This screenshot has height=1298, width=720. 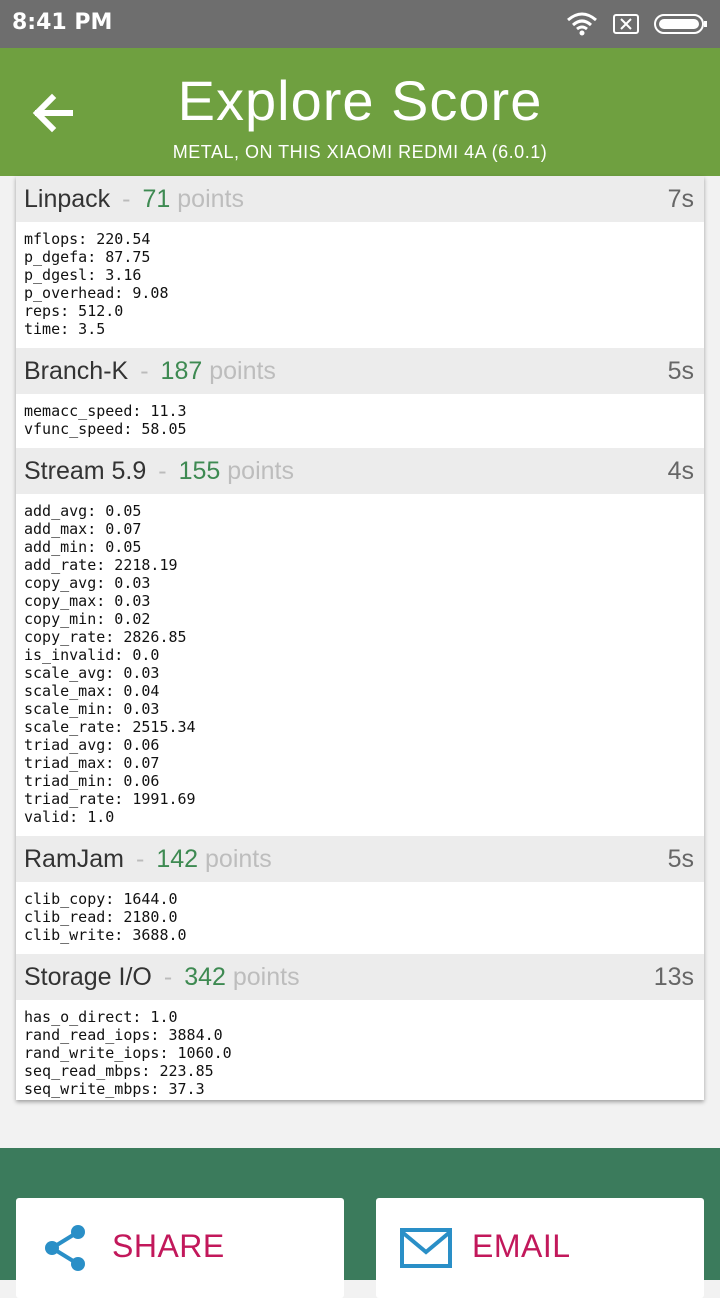 I want to click on wifi-icon, so click(x=582, y=24).